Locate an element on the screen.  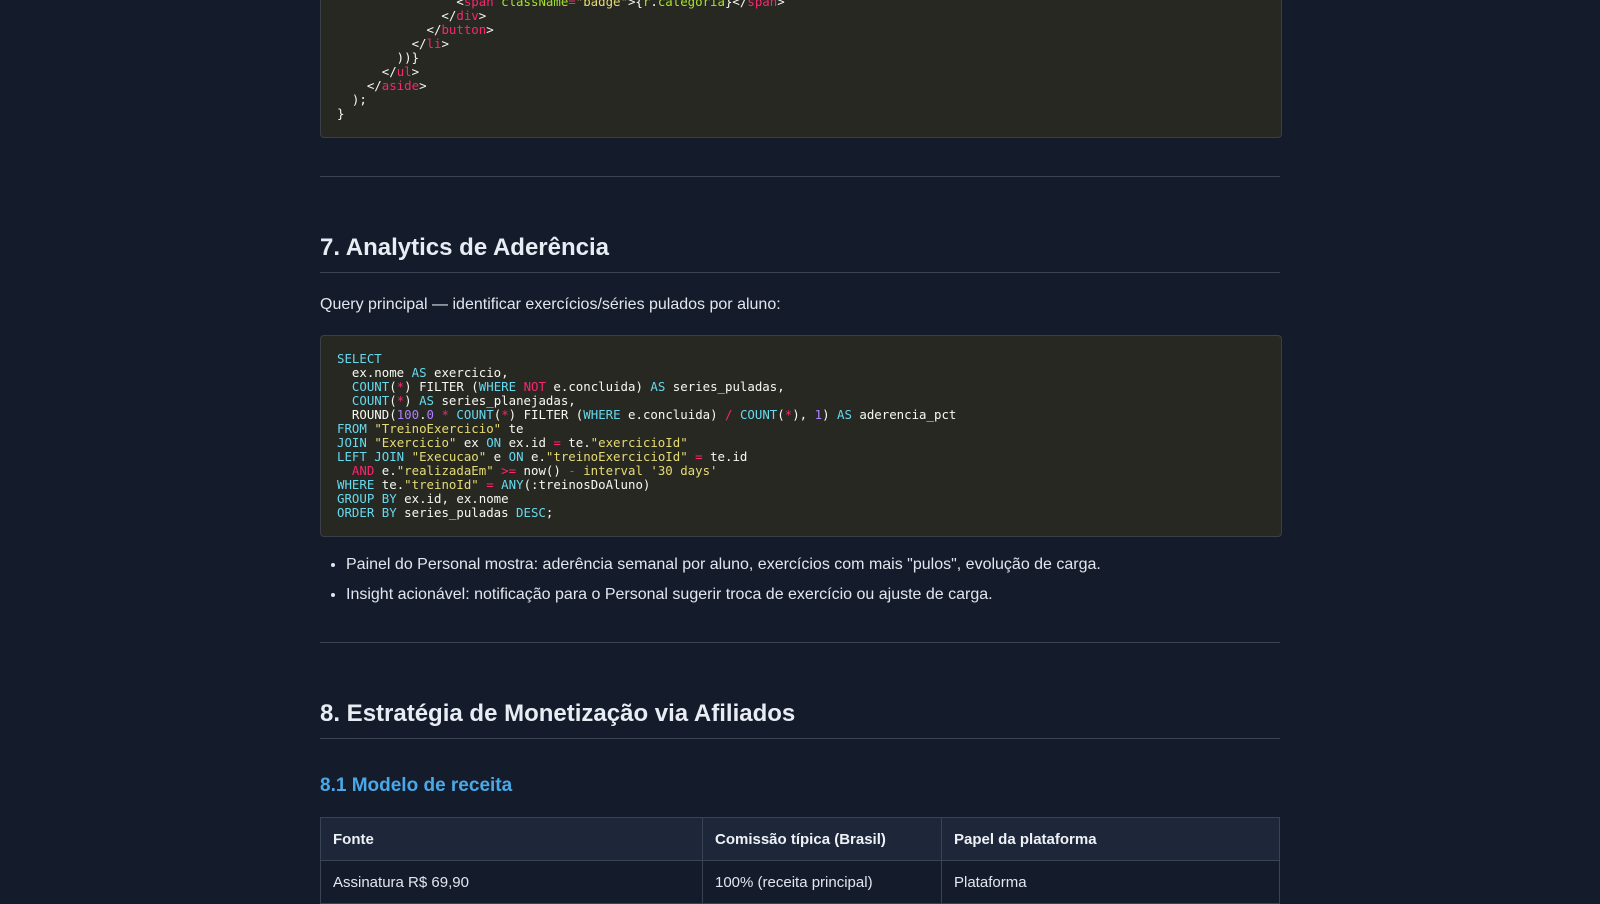
code-token: JOIN is located at coordinates (352, 442).